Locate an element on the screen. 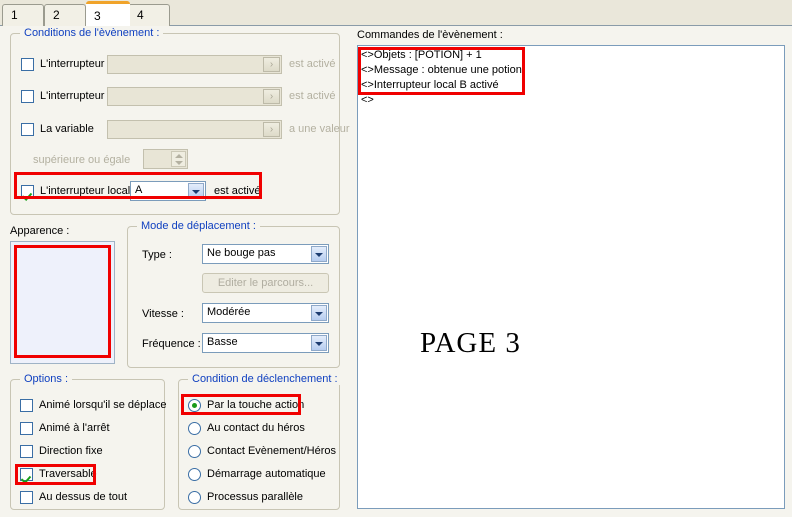 The height and width of the screenshot is (517, 792). trigger-auto-start-radio is located at coordinates (194, 474).